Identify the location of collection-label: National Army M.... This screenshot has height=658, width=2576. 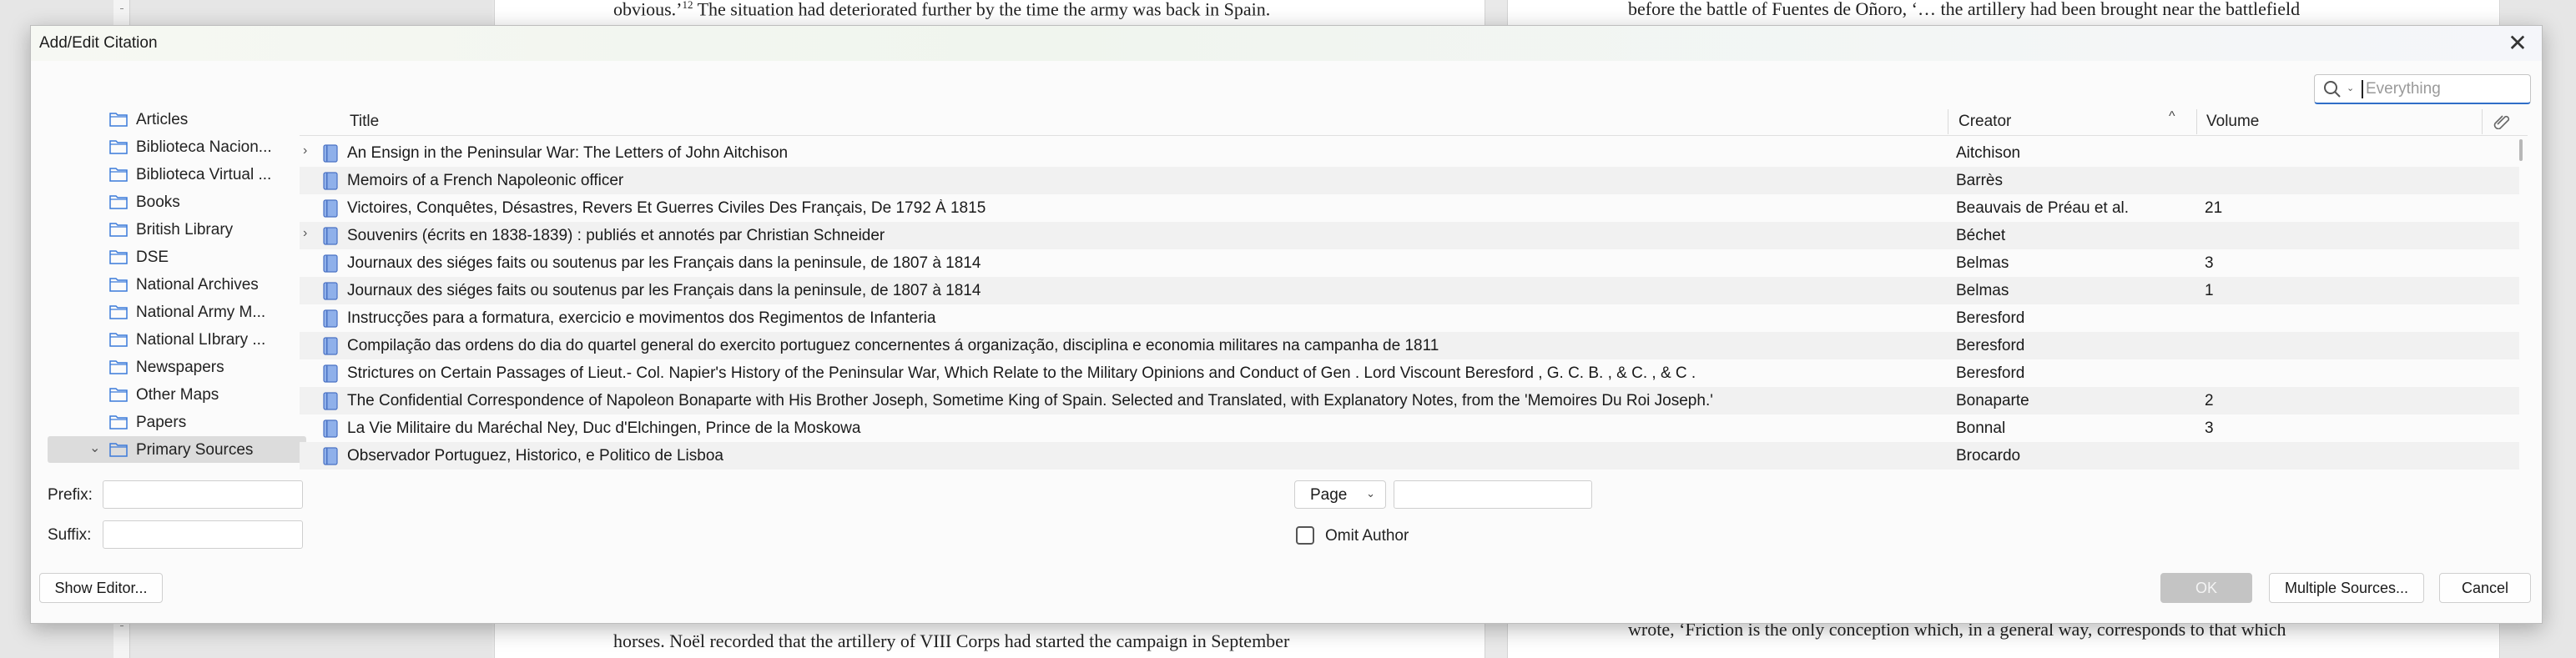
(201, 312).